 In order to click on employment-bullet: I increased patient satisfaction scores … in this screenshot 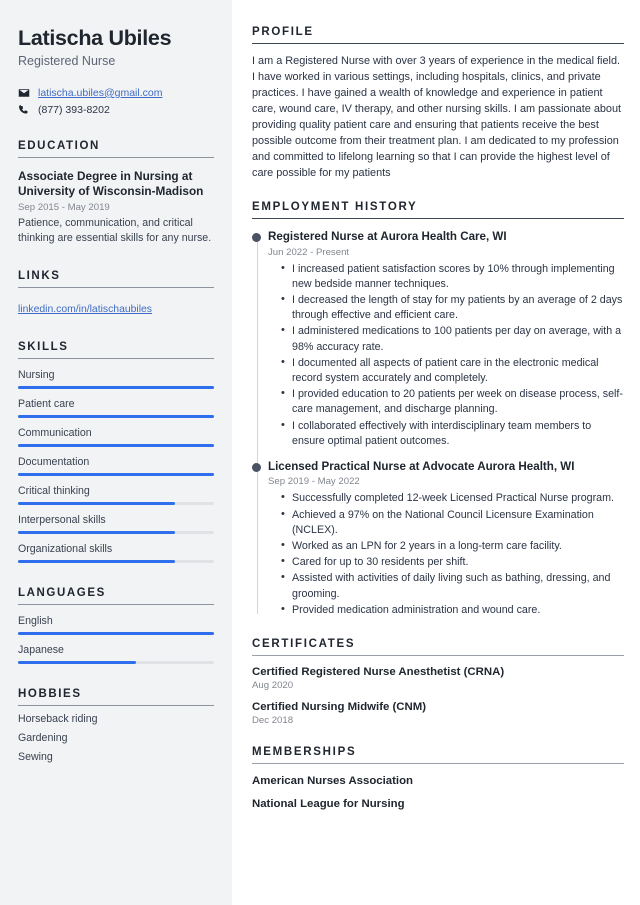, I will do `click(452, 276)`.